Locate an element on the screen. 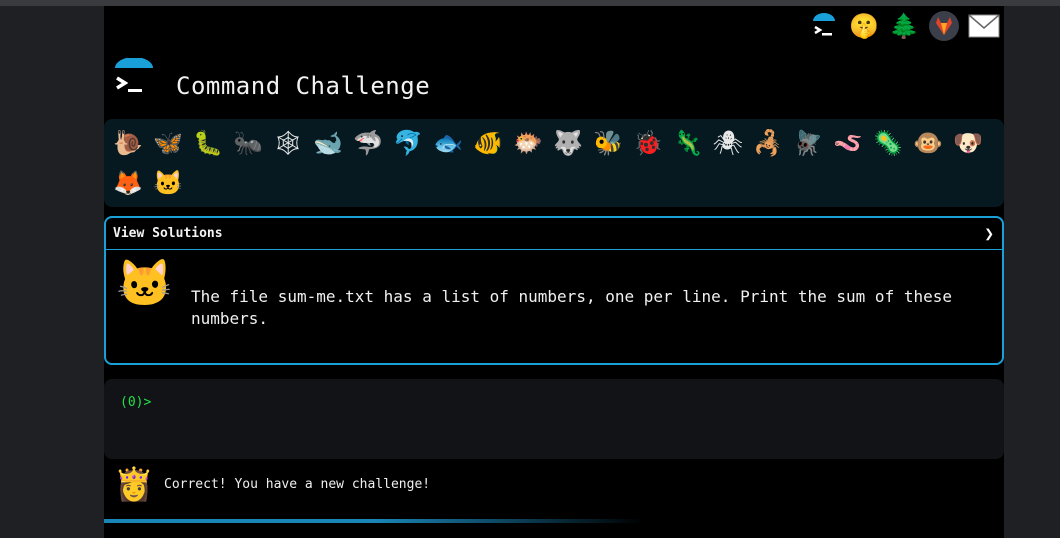 The width and height of the screenshot is (1060, 538). evergreen-tree-icon: 🌲 is located at coordinates (904, 26).